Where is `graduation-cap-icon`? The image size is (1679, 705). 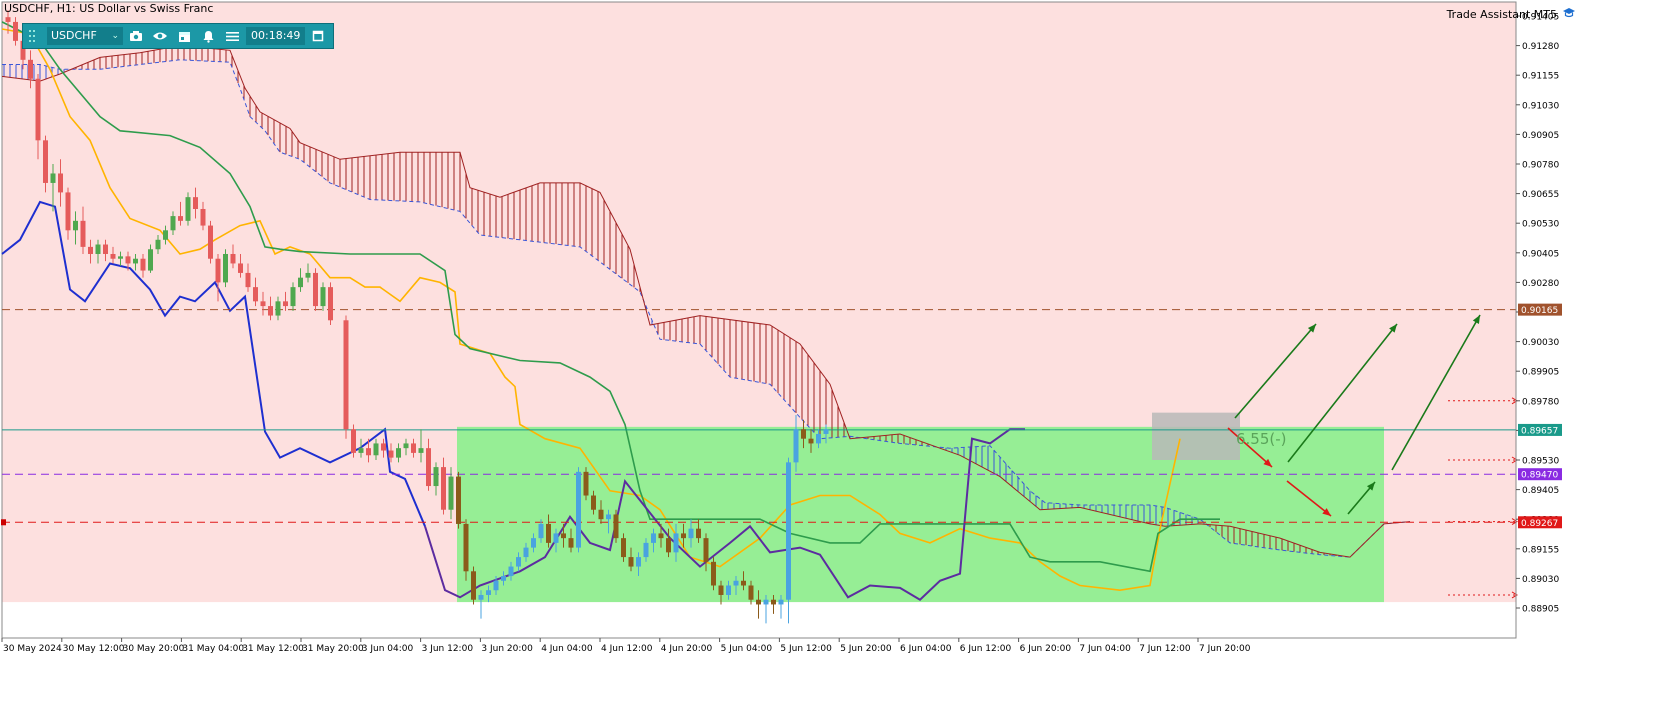
graduation-cap-icon is located at coordinates (1569, 13).